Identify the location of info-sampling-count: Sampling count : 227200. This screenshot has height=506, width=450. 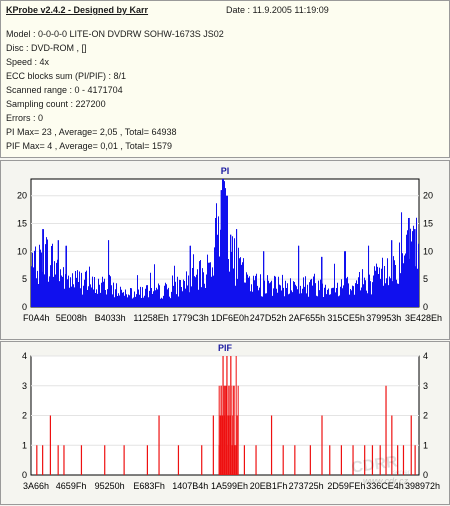
(56, 104).